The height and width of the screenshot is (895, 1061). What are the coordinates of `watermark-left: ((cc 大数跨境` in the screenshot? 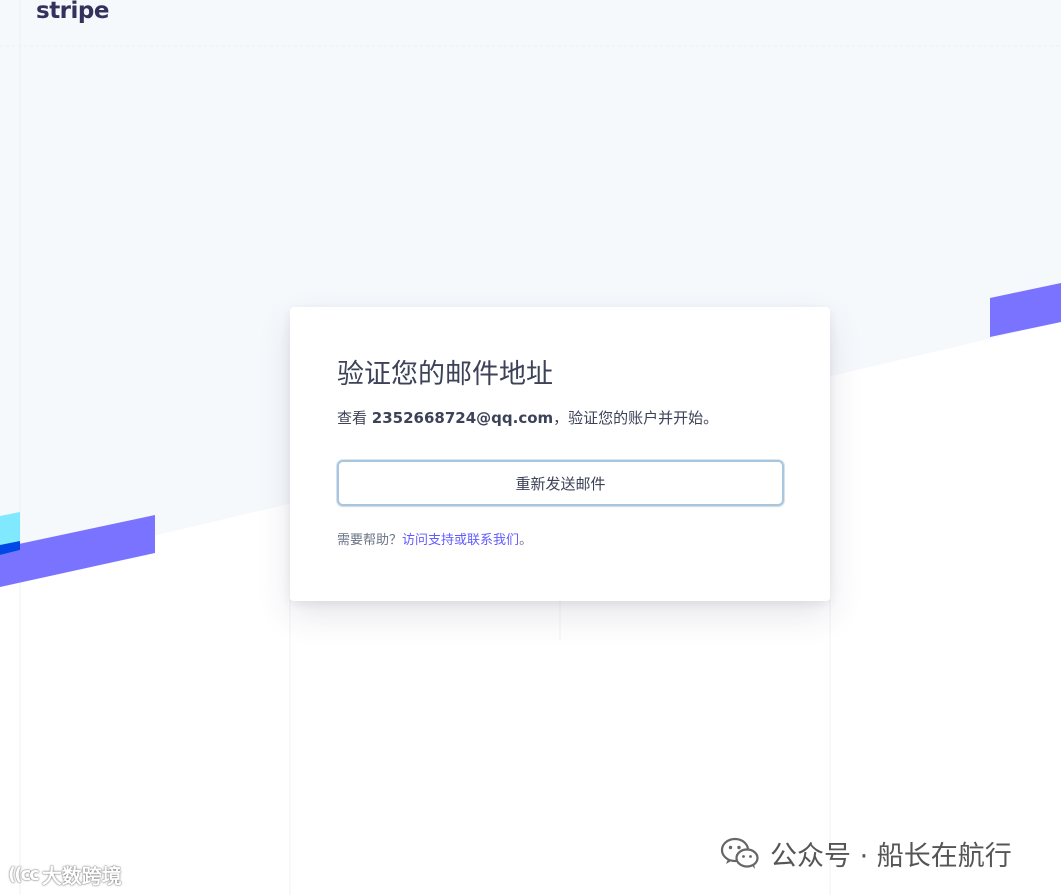 It's located at (65, 874).